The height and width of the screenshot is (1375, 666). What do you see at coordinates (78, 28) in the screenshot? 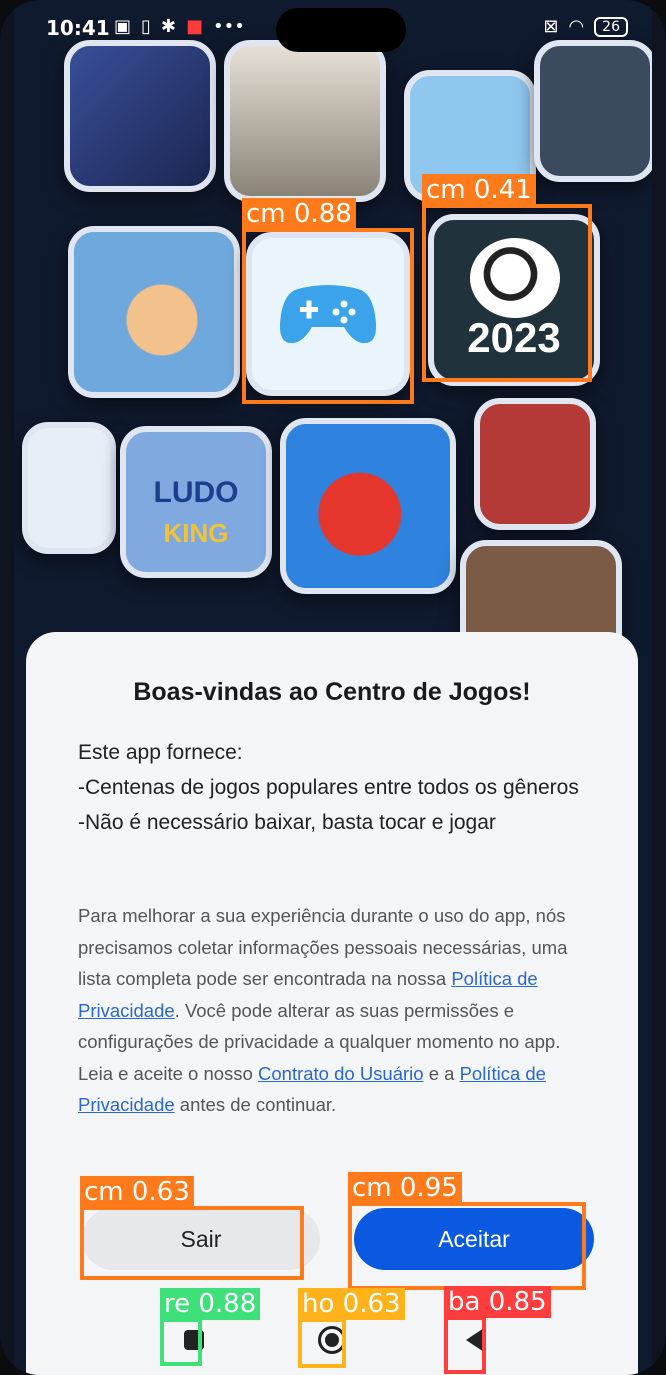
I see `status-time: 10:41` at bounding box center [78, 28].